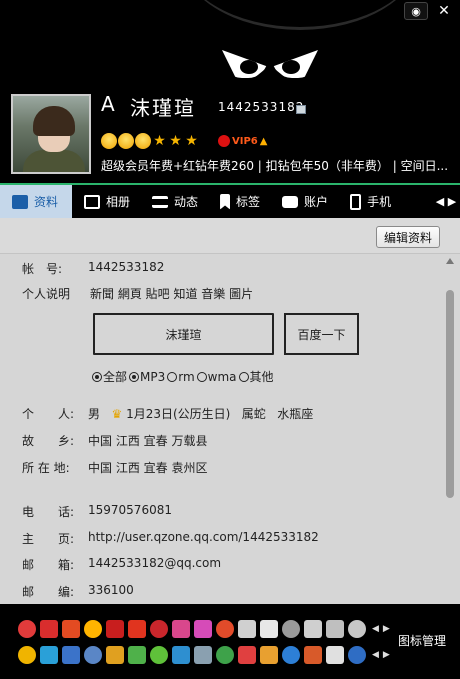 This screenshot has width=460, height=679. Describe the element at coordinates (48, 539) in the screenshot. I see `homepage-label: 主 页:` at that location.